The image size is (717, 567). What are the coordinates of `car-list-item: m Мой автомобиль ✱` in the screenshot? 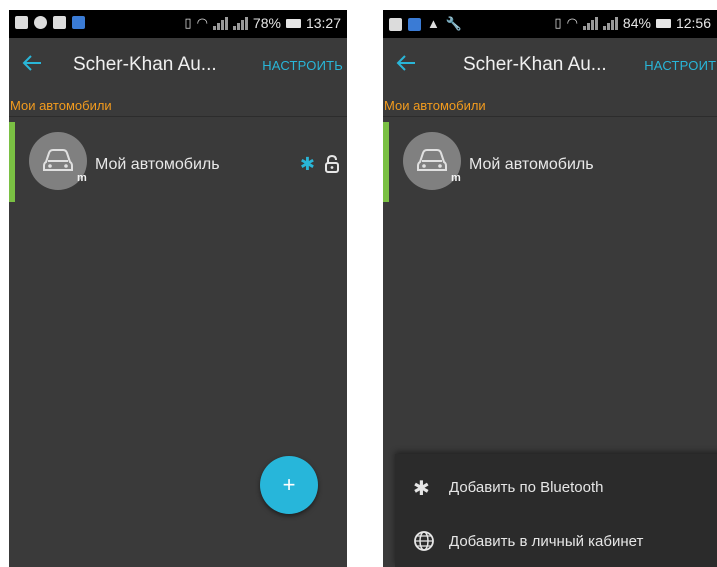 It's located at (178, 162).